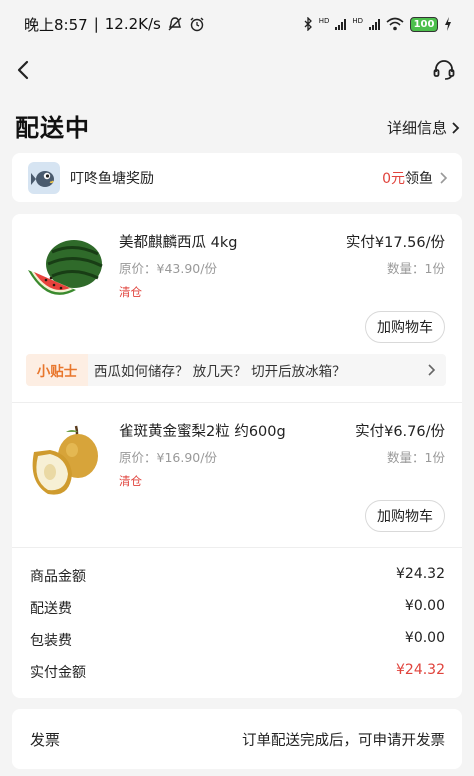 This screenshot has width=474, height=776. Describe the element at coordinates (66, 462) in the screenshot. I see `pear-image` at that location.